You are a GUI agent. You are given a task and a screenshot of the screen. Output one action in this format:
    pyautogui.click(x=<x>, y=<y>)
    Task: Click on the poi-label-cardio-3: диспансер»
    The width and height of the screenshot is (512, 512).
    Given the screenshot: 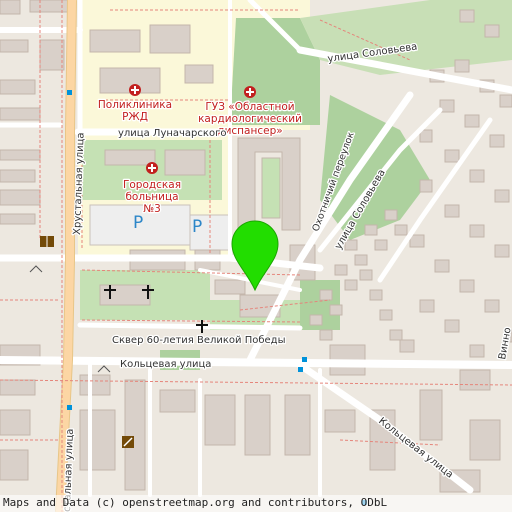 What is the action you would take?
    pyautogui.click(x=249, y=131)
    